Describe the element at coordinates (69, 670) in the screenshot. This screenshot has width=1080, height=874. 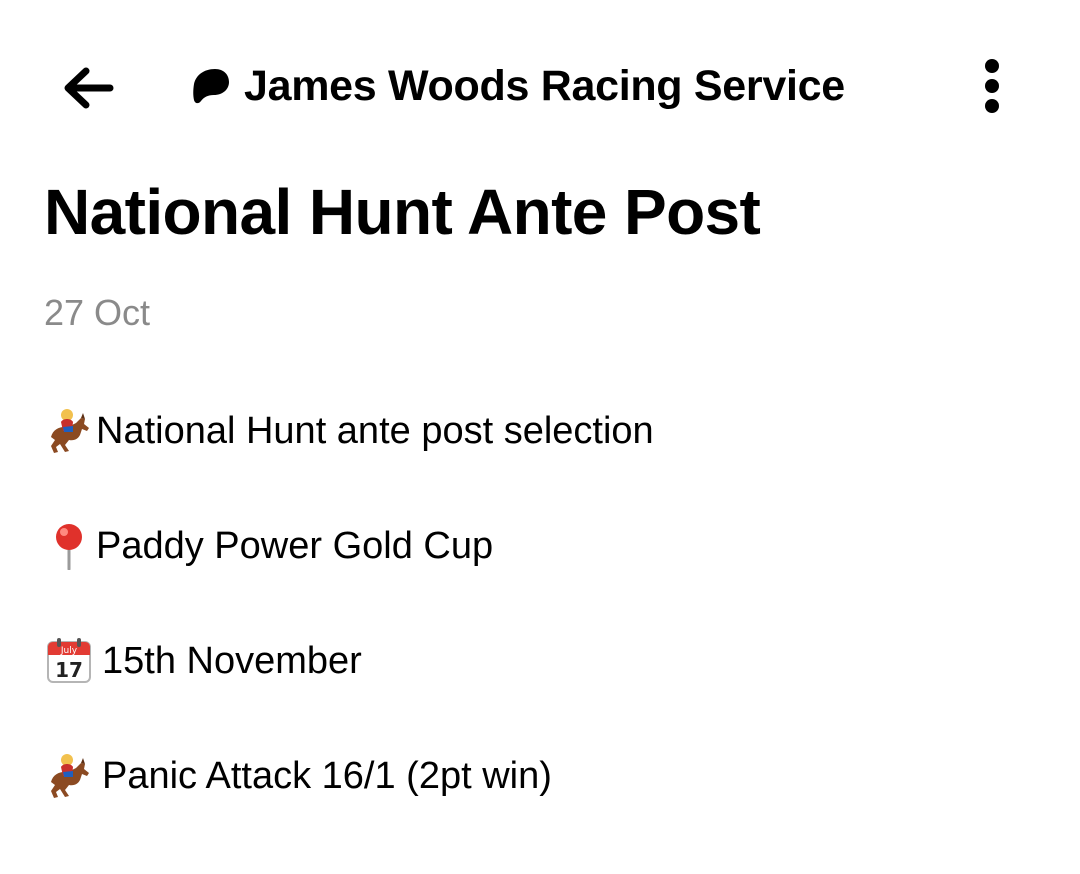
I see `calendar-icon-day: 17` at that location.